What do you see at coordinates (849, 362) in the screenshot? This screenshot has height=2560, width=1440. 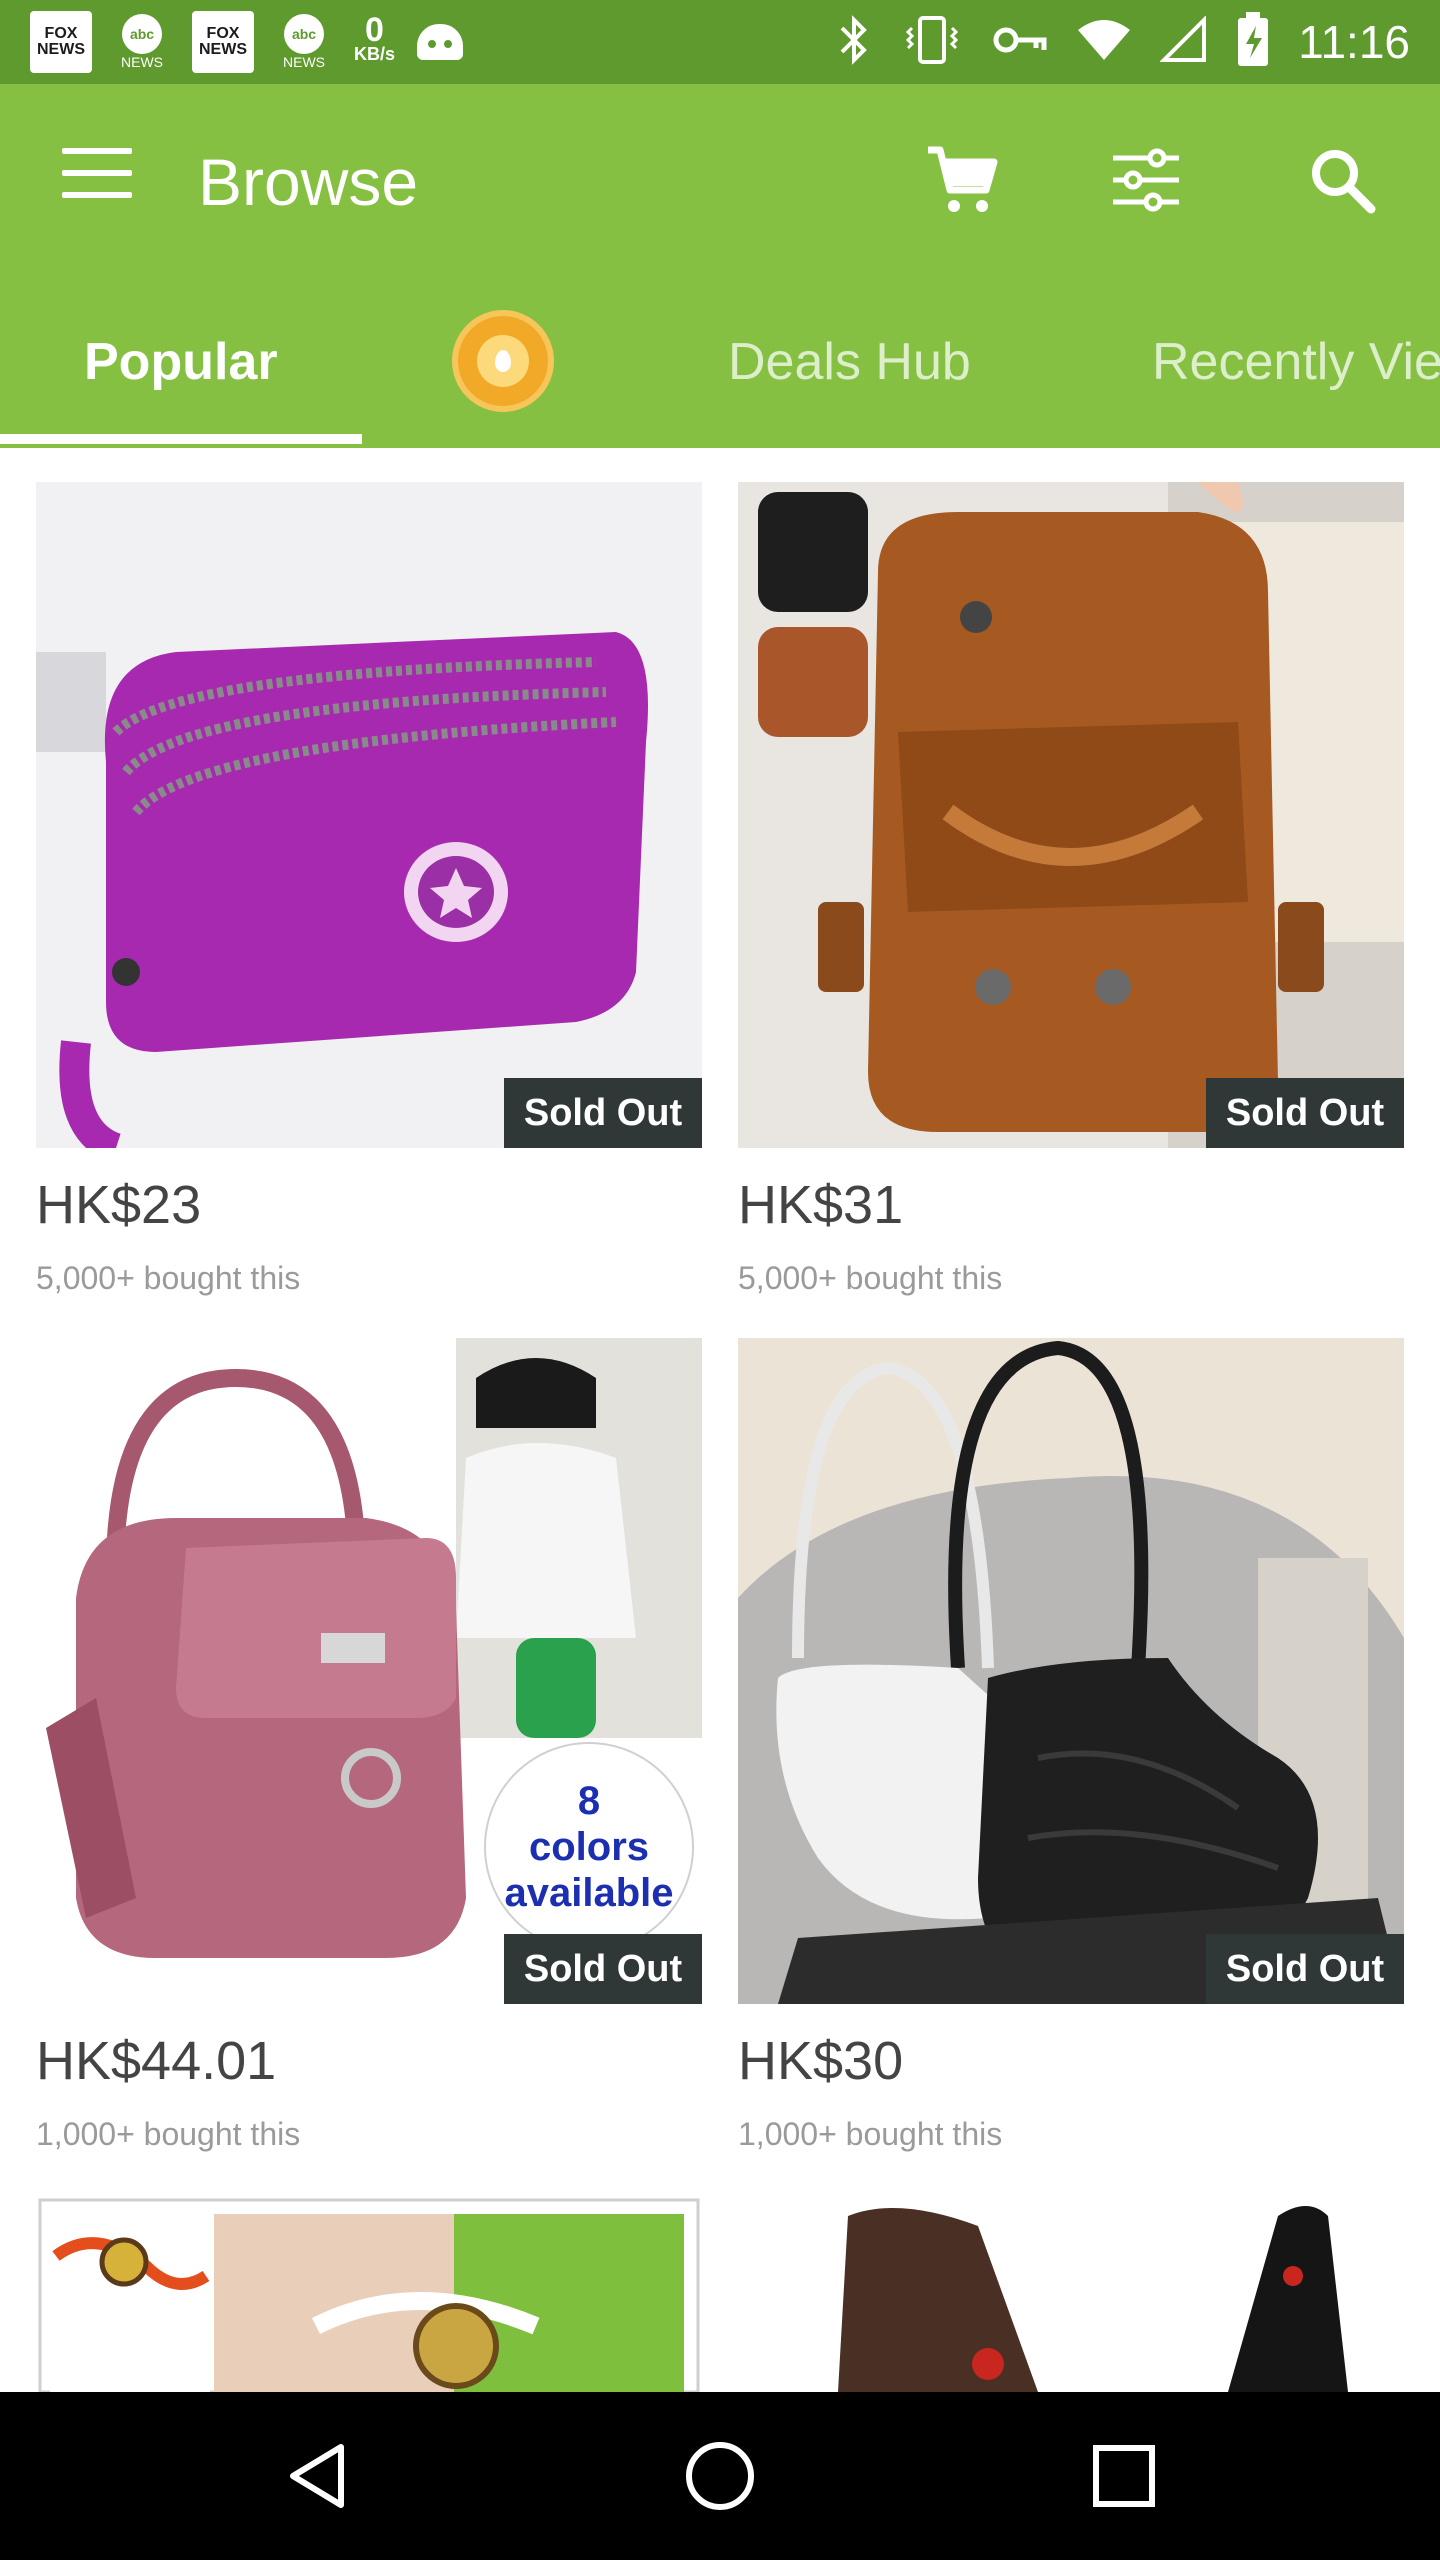 I see `tab-deals-hub: Deals Hub` at bounding box center [849, 362].